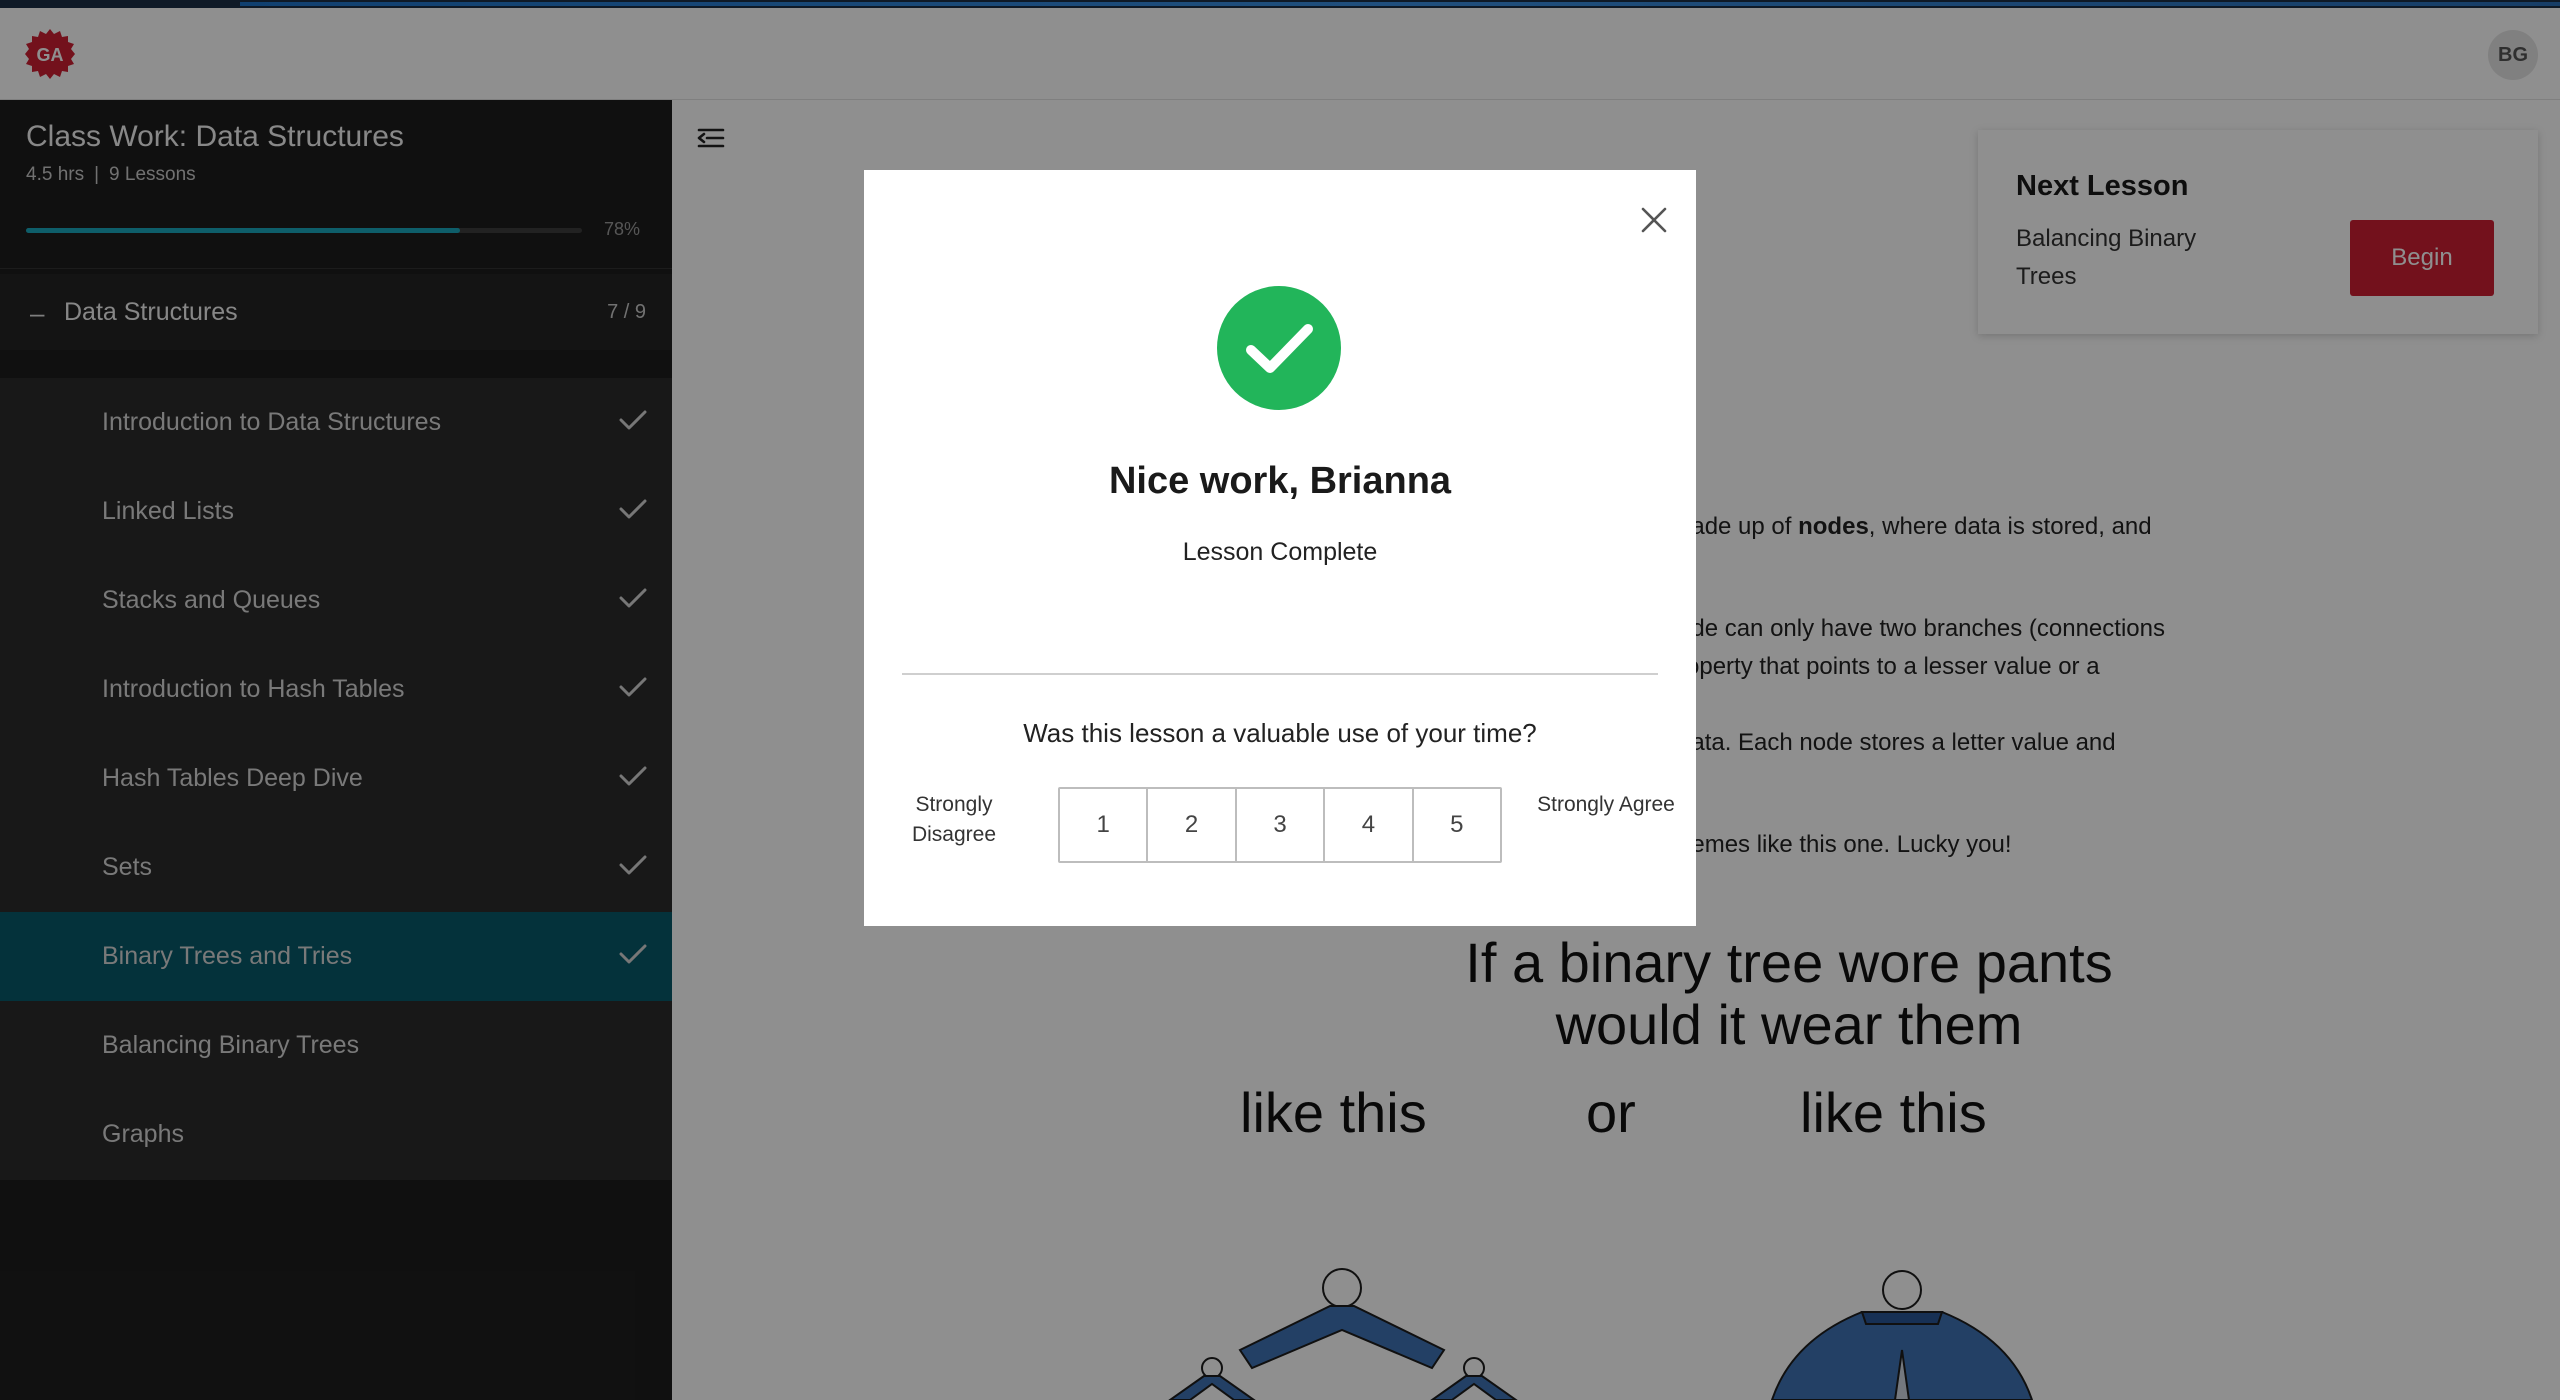 This screenshot has width=2560, height=1400. Describe the element at coordinates (1654, 220) in the screenshot. I see `close-icon` at that location.